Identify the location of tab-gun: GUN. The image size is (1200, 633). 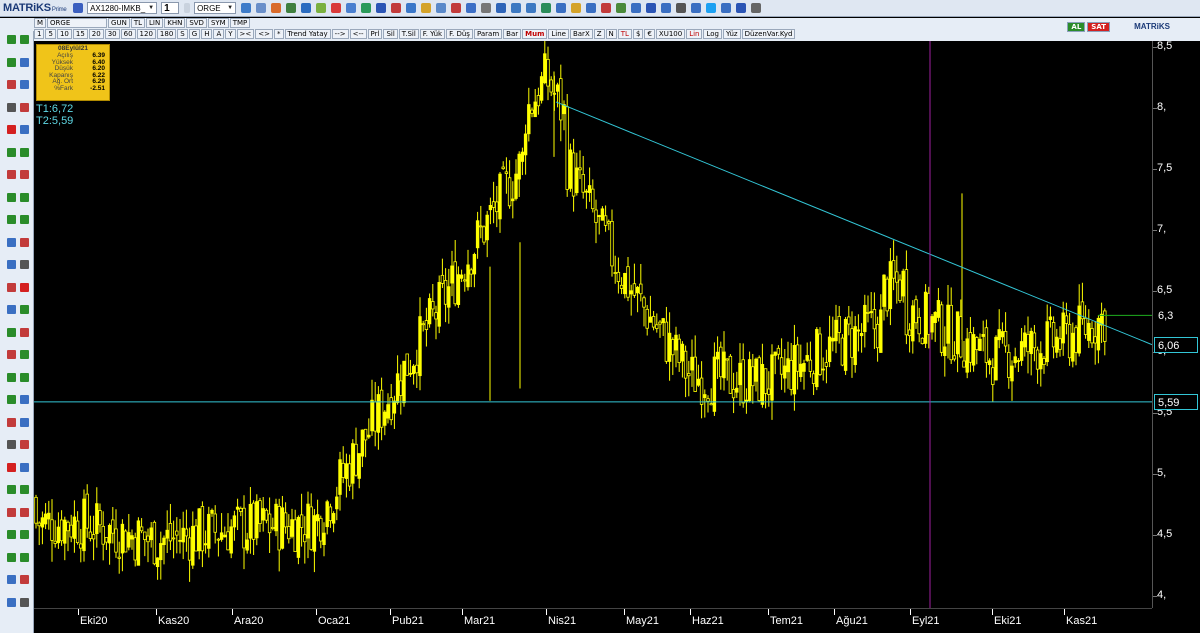
(119, 23).